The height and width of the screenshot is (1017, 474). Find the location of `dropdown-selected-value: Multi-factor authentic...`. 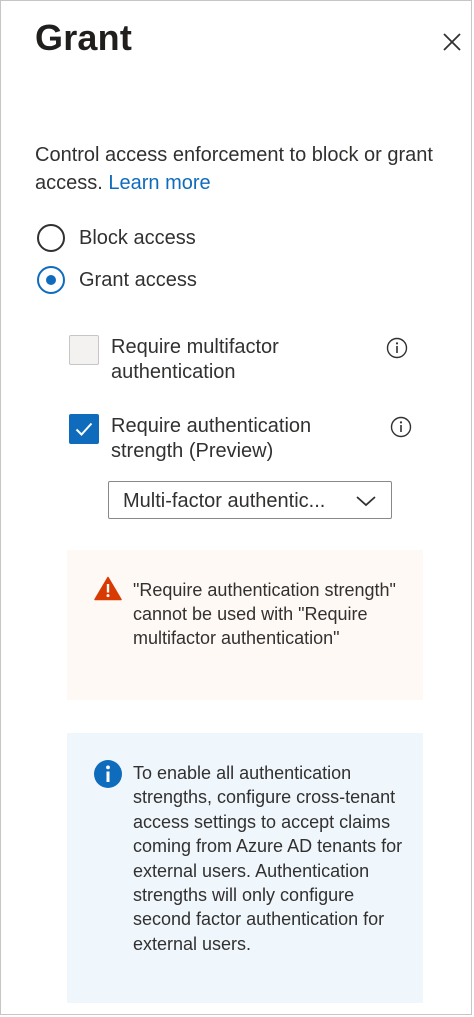

dropdown-selected-value: Multi-factor authentic... is located at coordinates (224, 501).